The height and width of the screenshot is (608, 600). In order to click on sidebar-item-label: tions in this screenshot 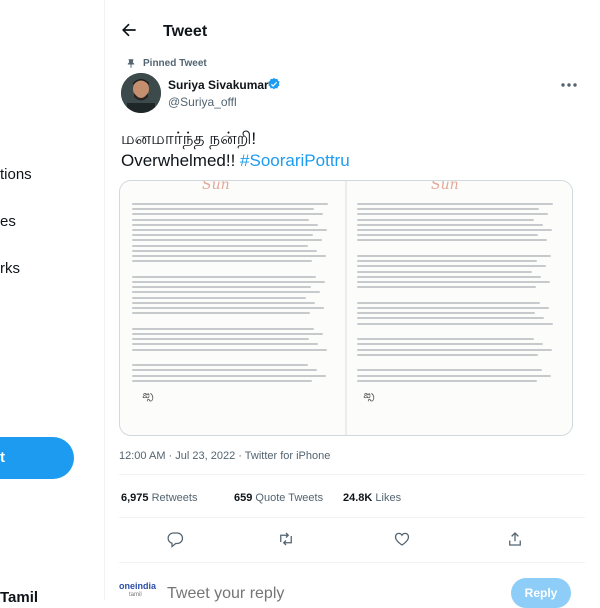, I will do `click(16, 174)`.